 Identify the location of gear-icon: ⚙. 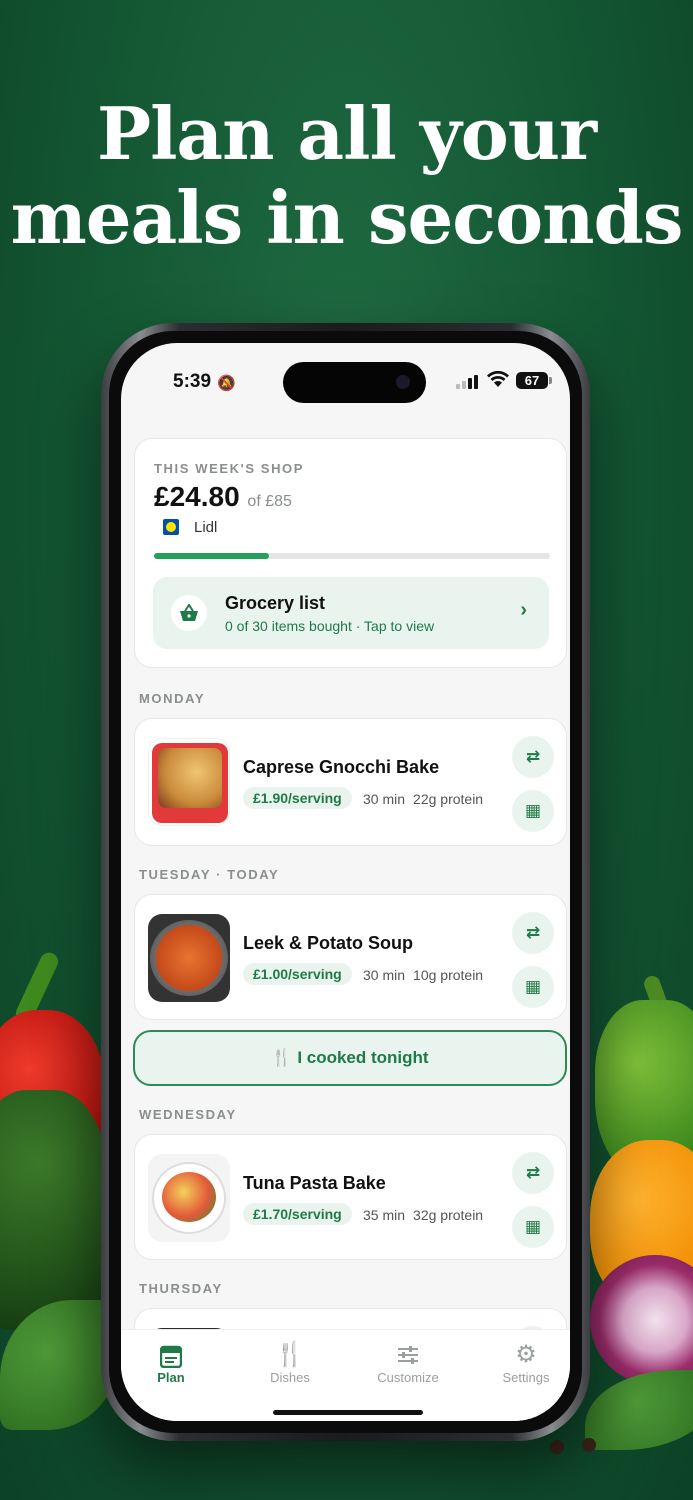
(526, 1354).